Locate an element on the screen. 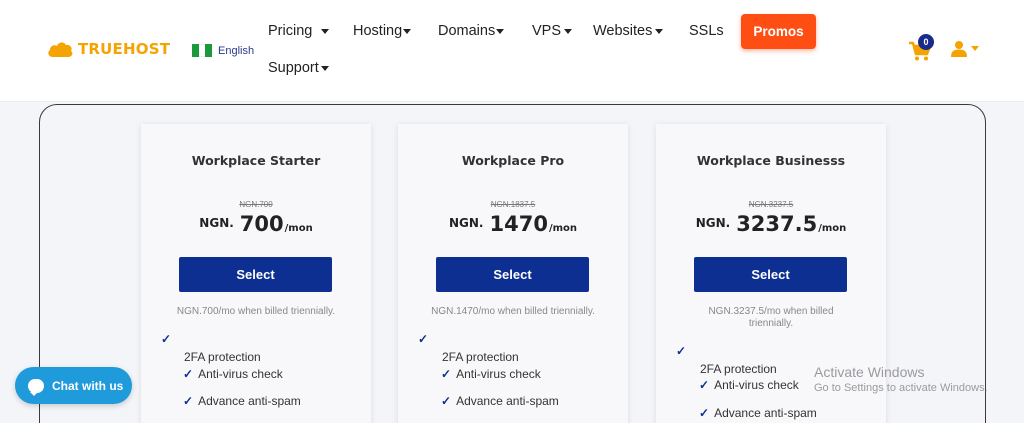  price-amount: 1470 is located at coordinates (518, 224).